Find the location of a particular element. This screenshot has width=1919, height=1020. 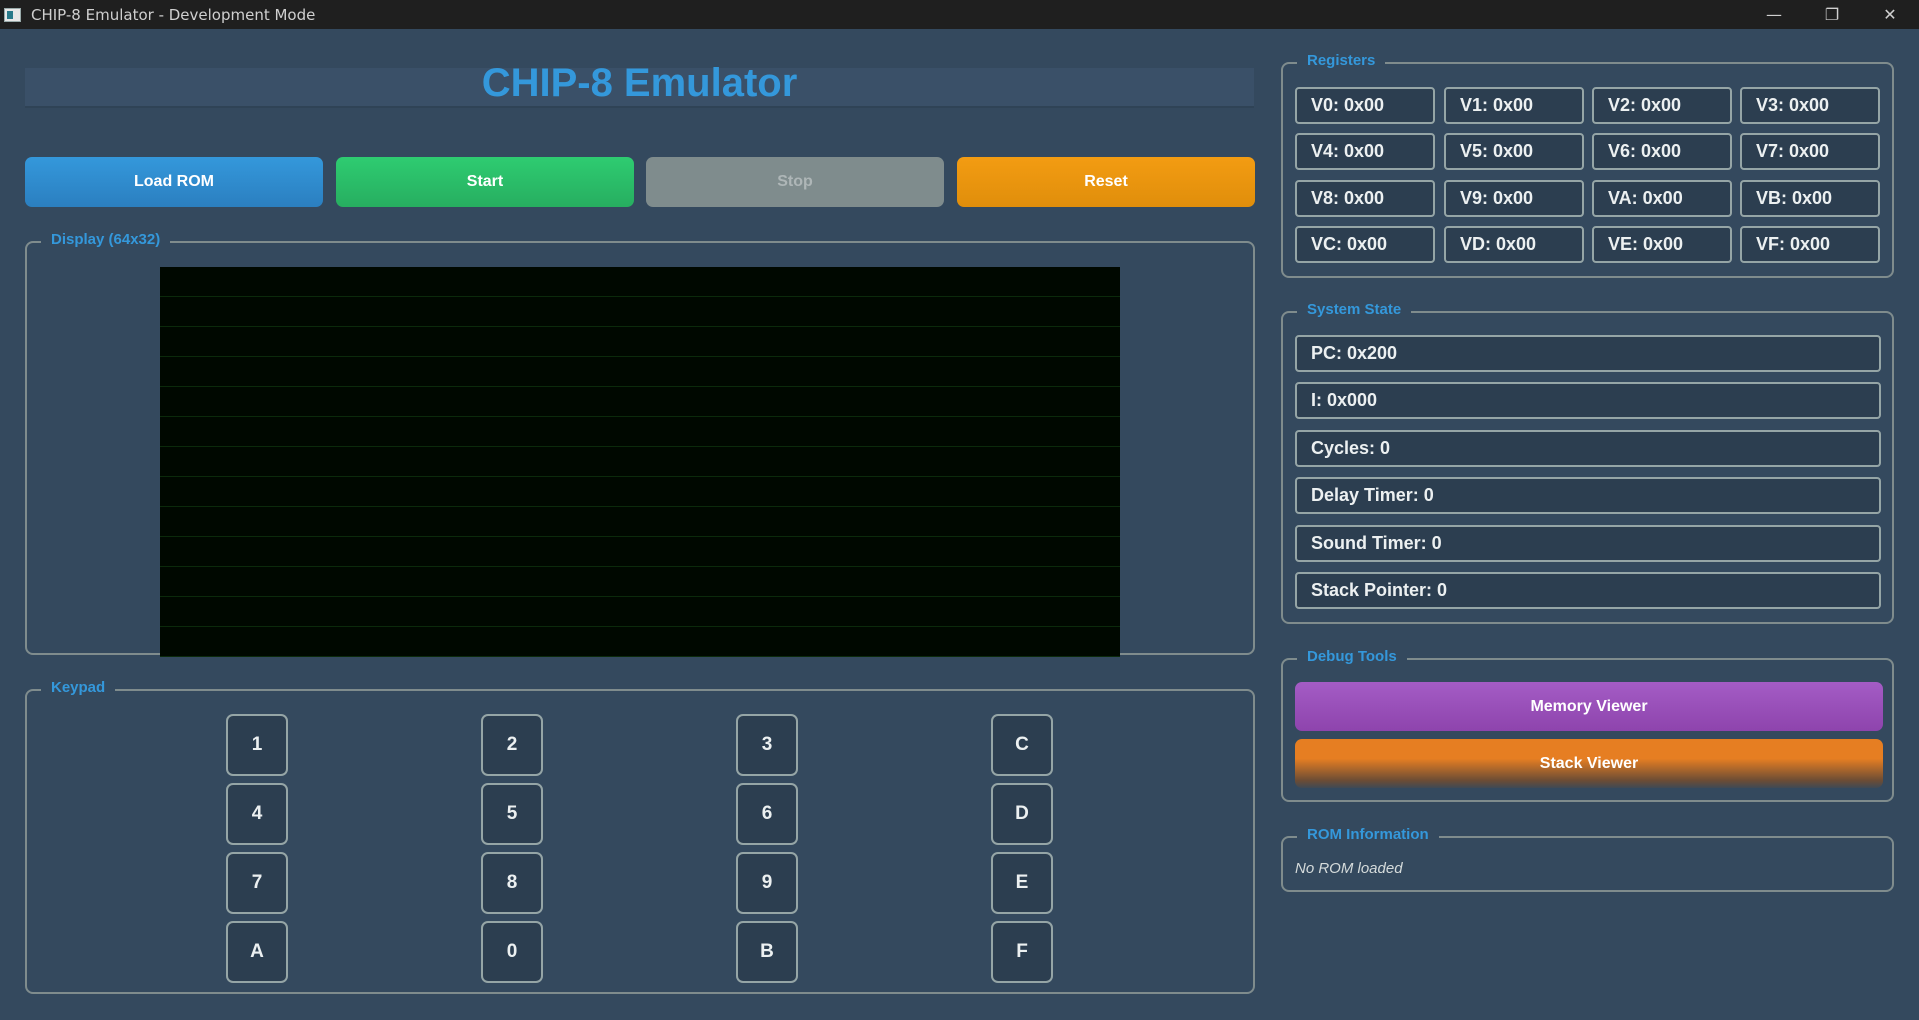

minimize-icon: — is located at coordinates (1774, 14).